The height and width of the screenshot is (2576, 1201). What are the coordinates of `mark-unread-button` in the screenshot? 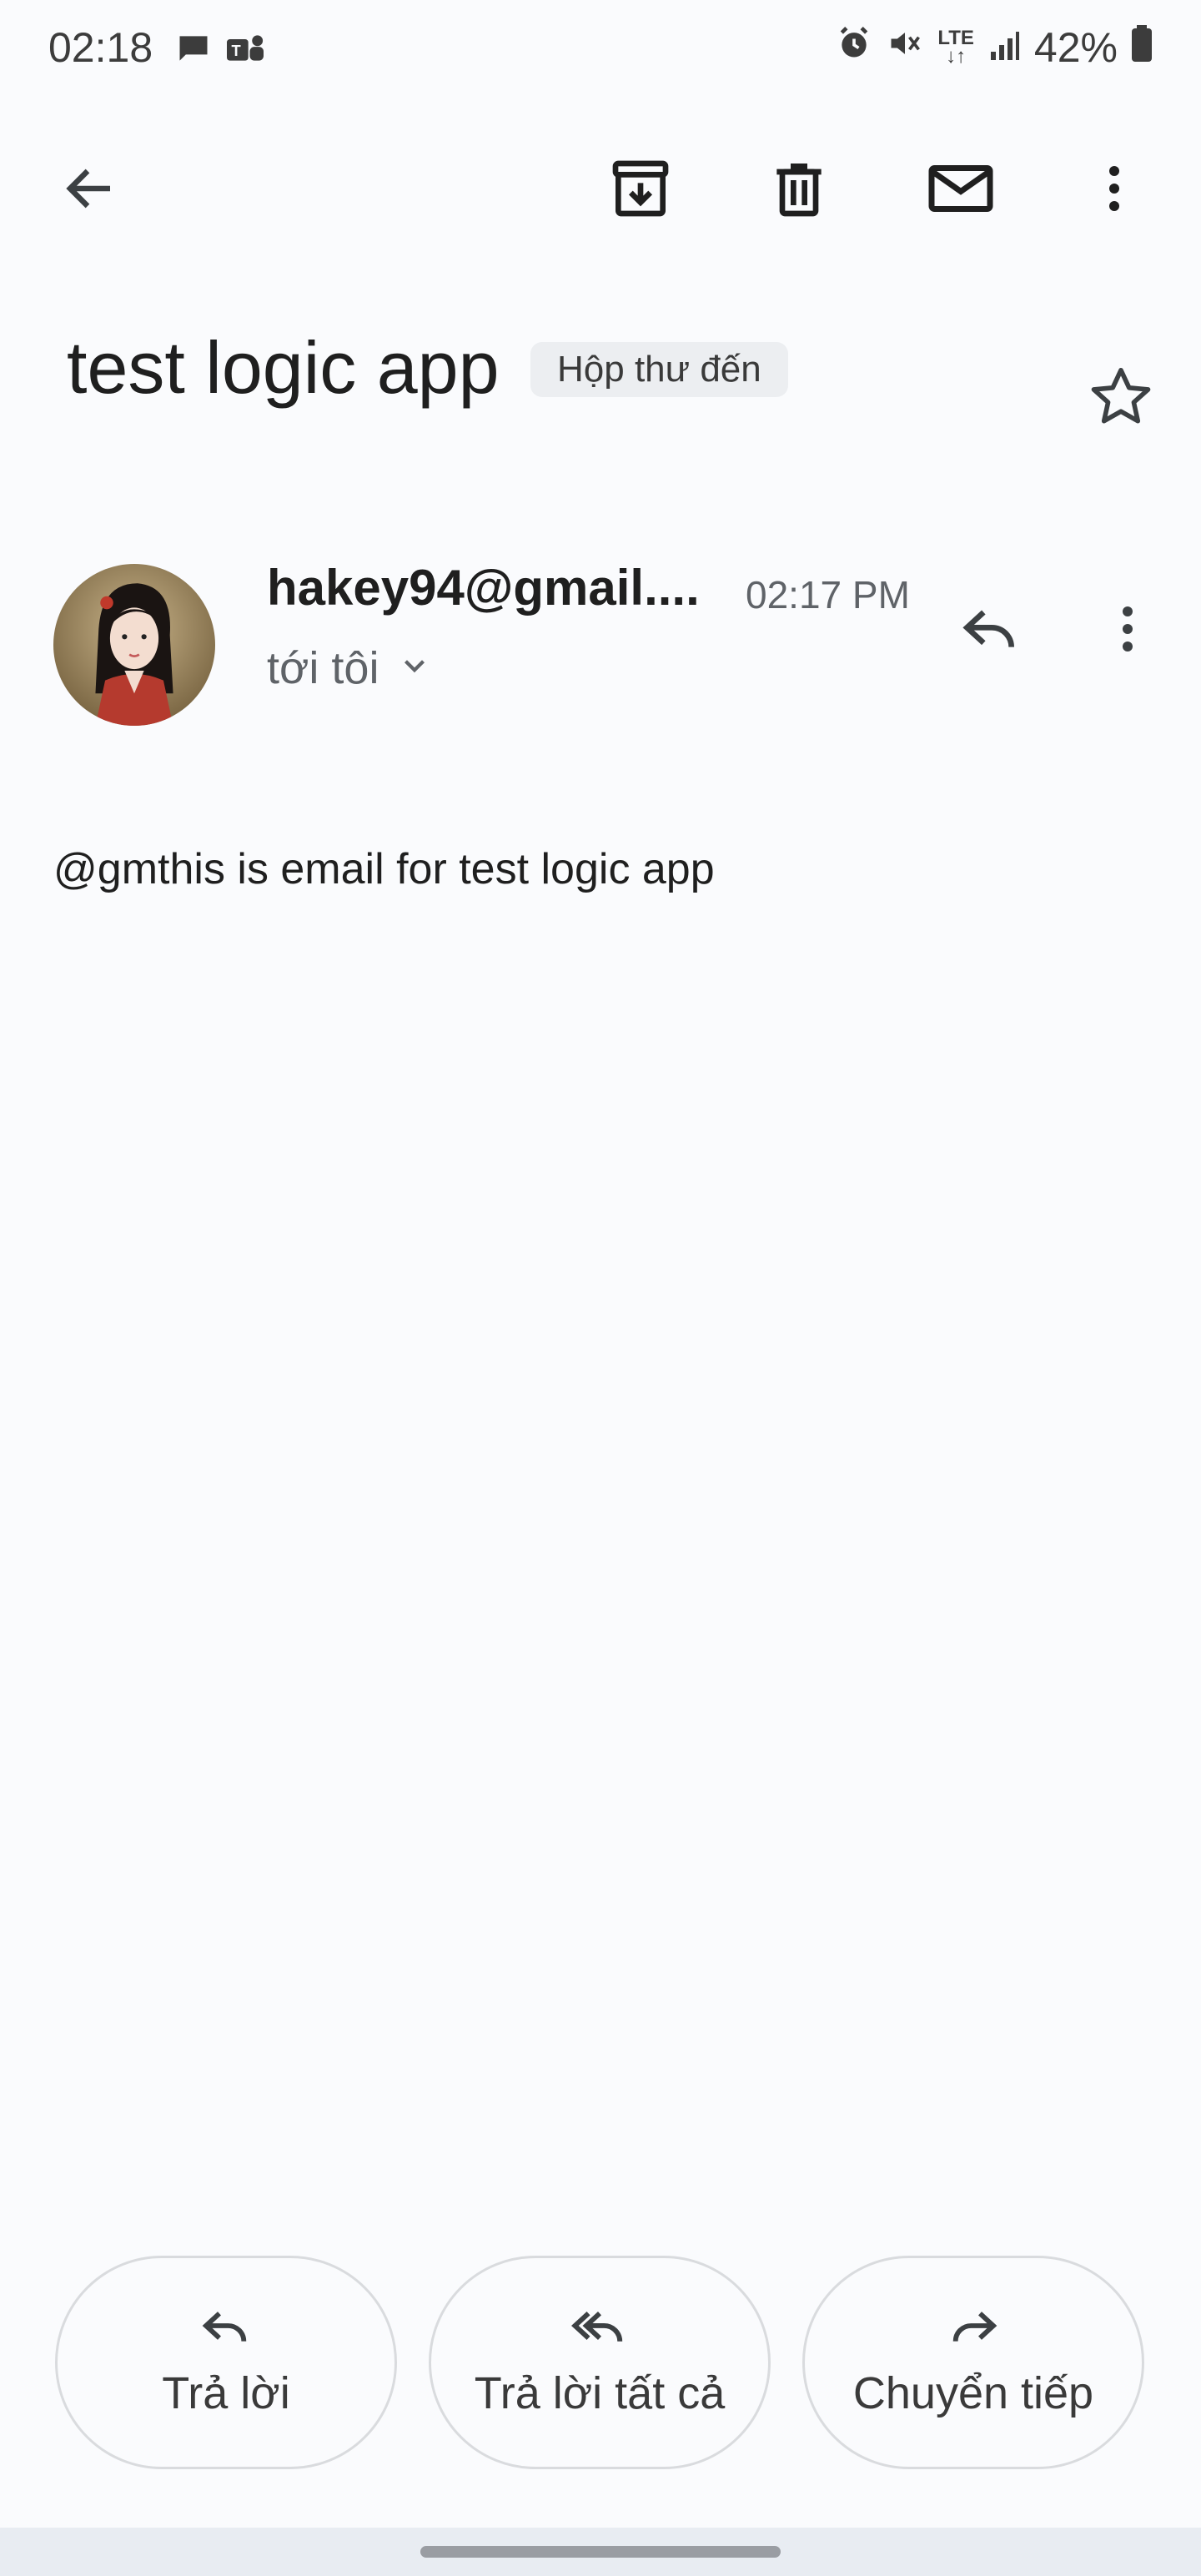 It's located at (961, 190).